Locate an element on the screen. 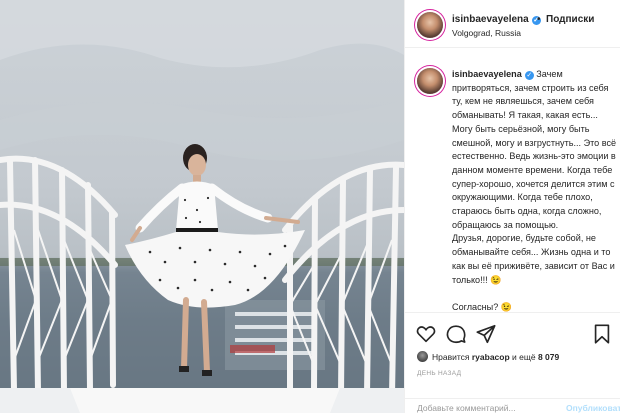 This screenshot has width=620, height=416. following-button: Подписки is located at coordinates (570, 19).